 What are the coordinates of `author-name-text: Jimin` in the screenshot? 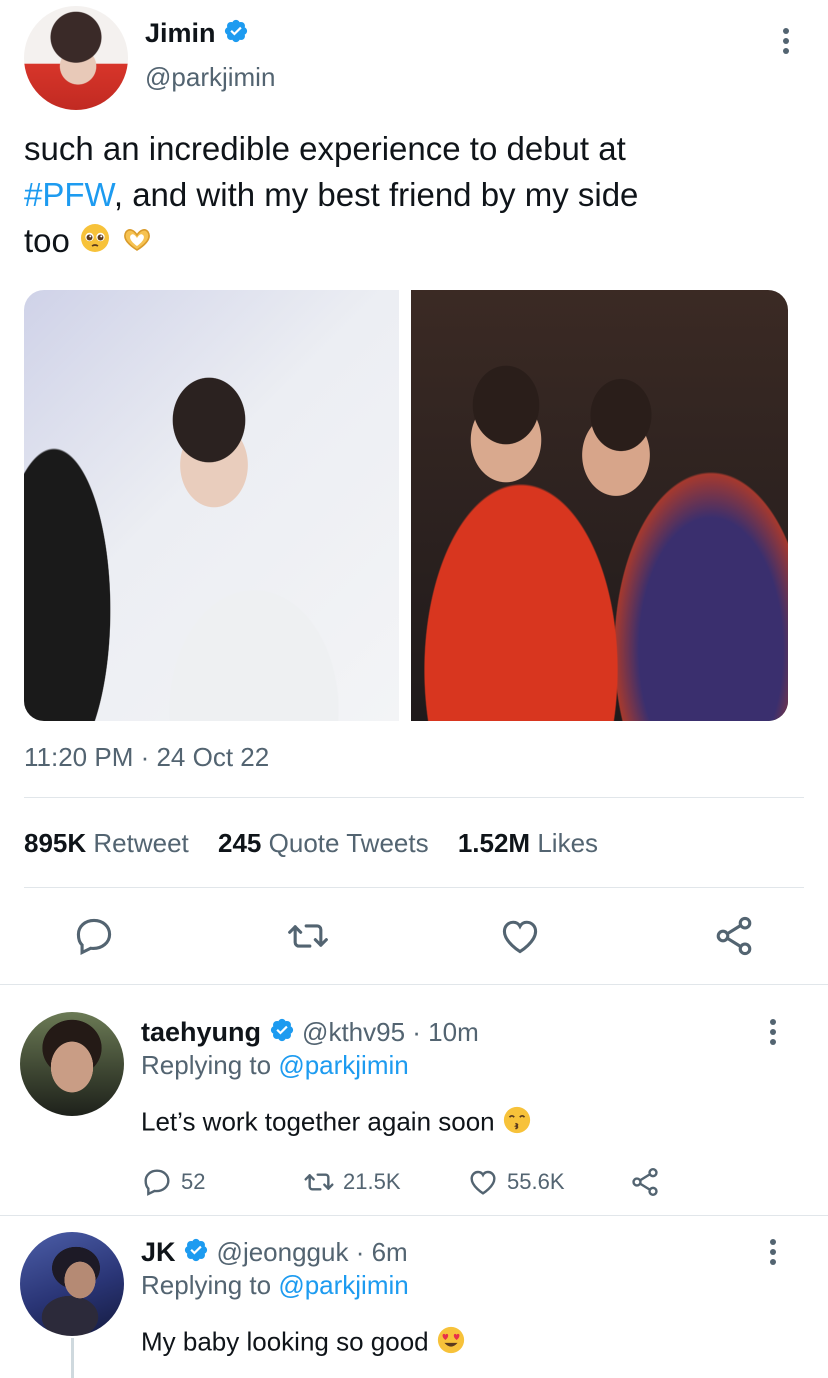 It's located at (180, 33).